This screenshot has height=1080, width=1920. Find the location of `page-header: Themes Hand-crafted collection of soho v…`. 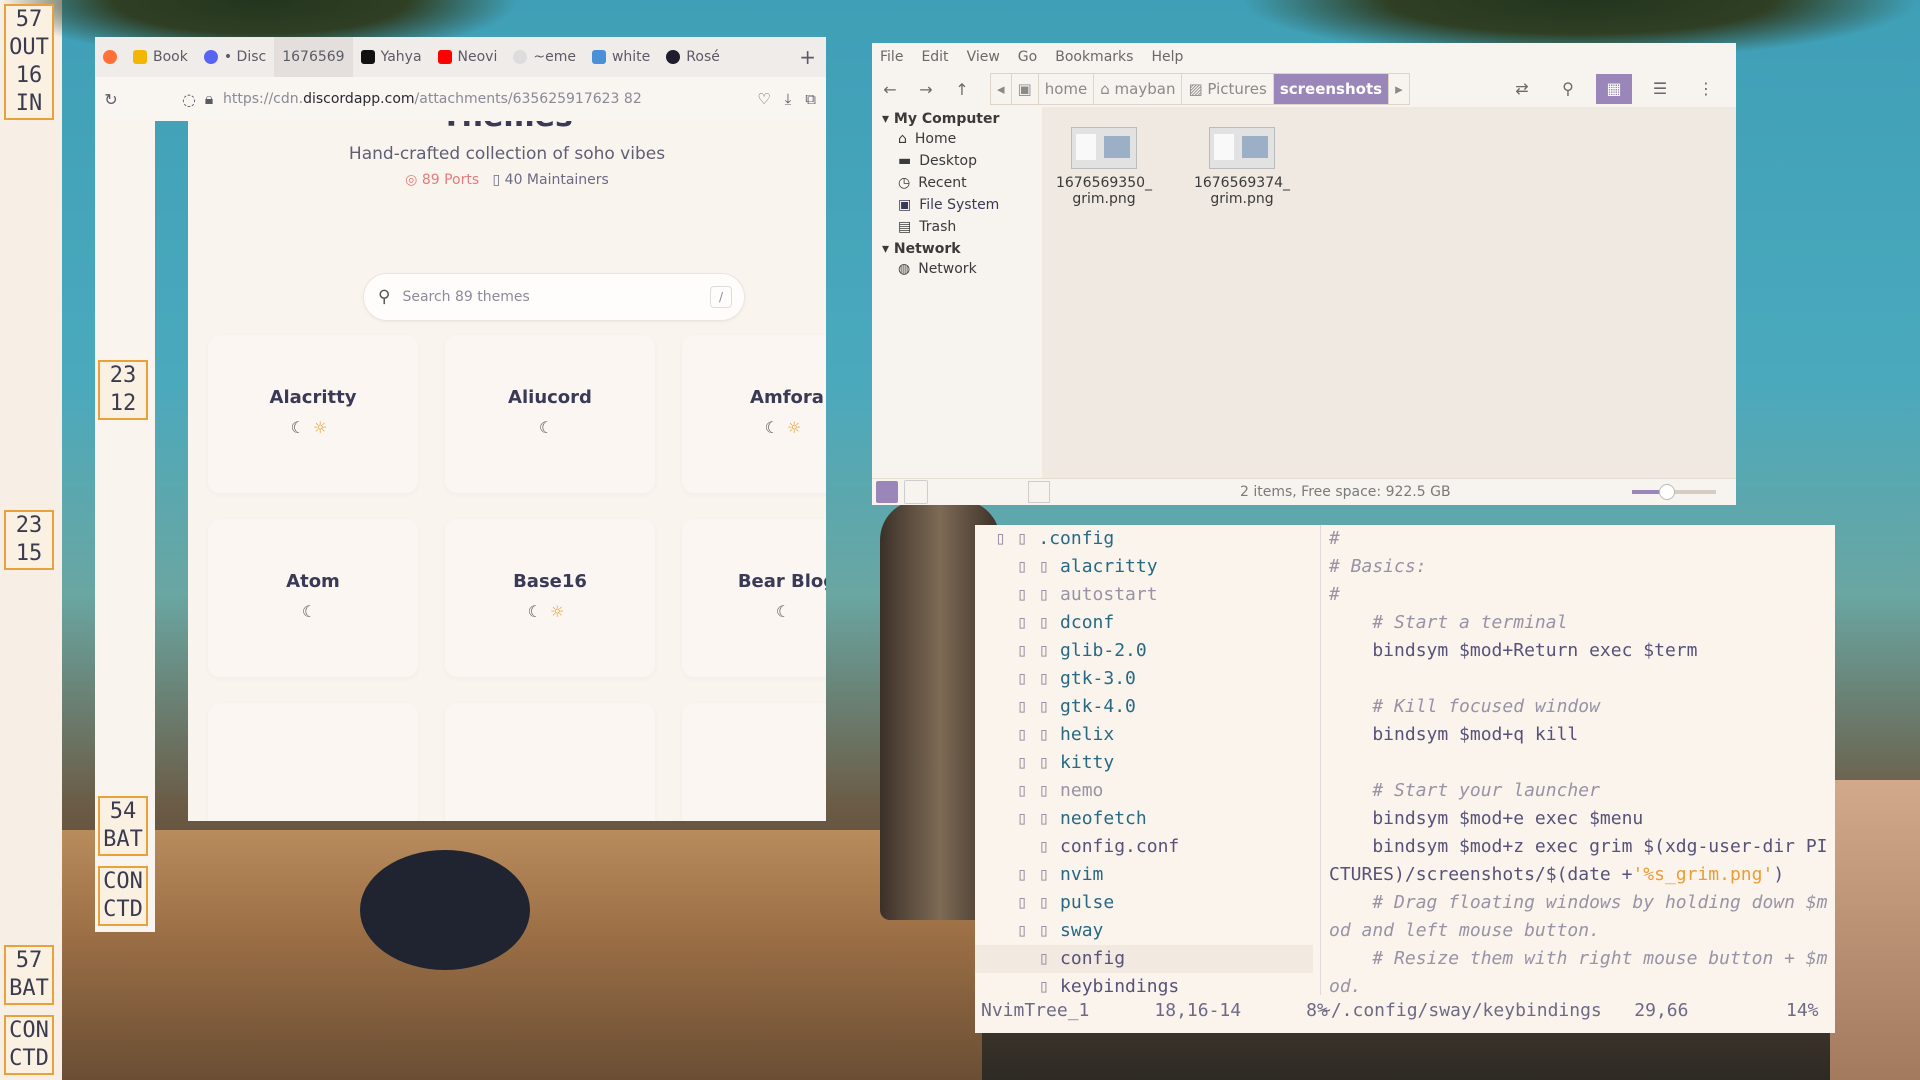

page-header: Themes Hand-crafted collection of soho v… is located at coordinates (507, 154).